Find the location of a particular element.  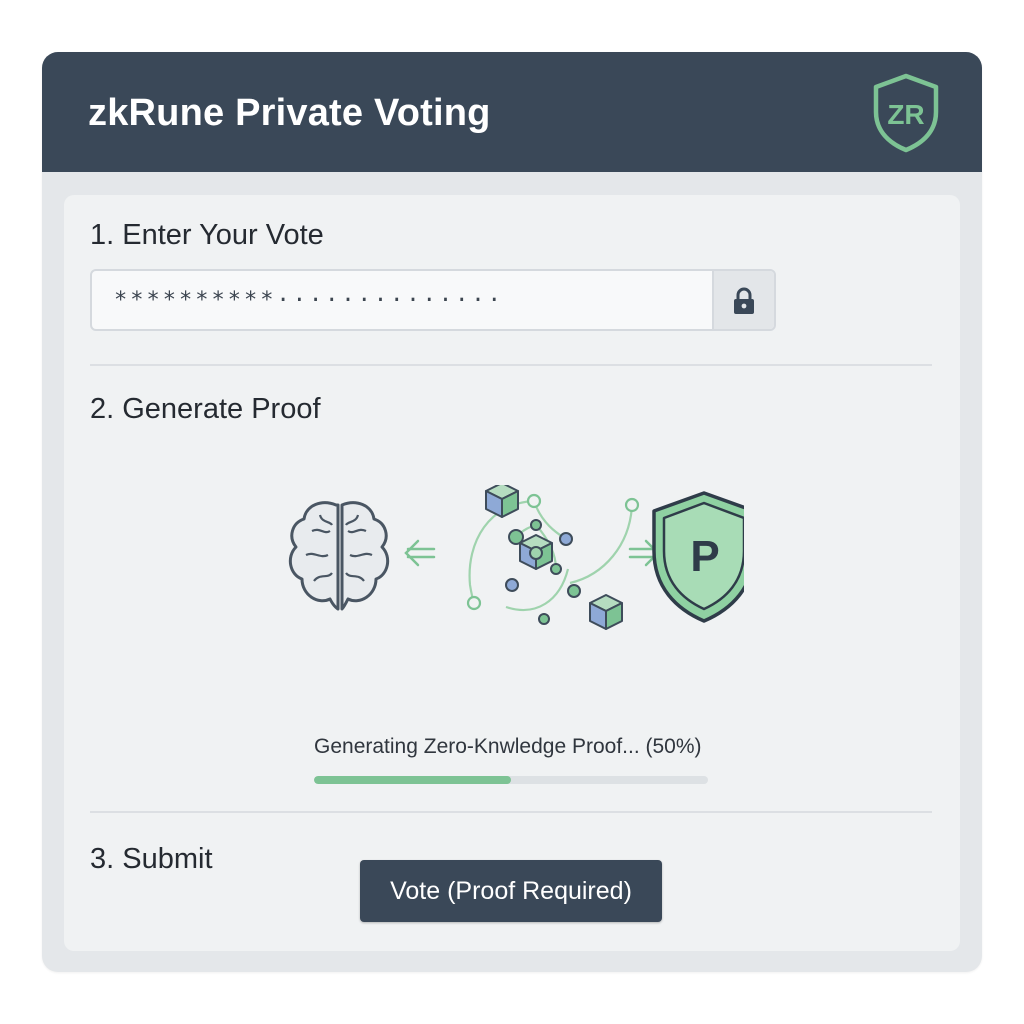

zkrune-logo-icon: ZR is located at coordinates (906, 113).